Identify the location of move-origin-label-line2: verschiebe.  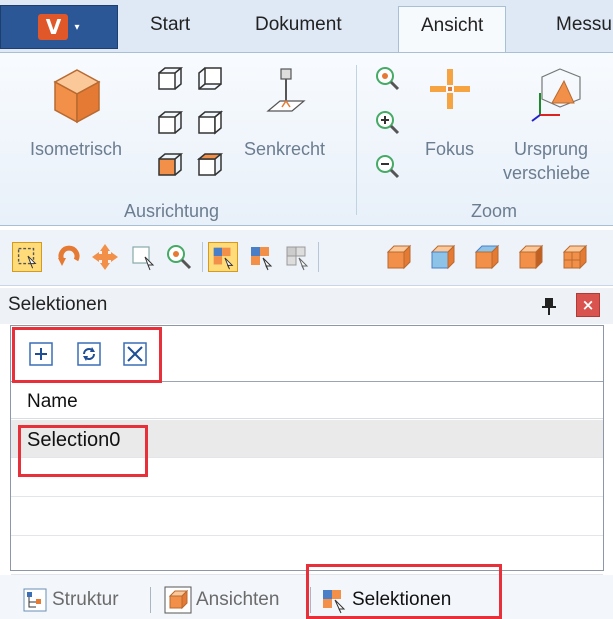
(547, 173).